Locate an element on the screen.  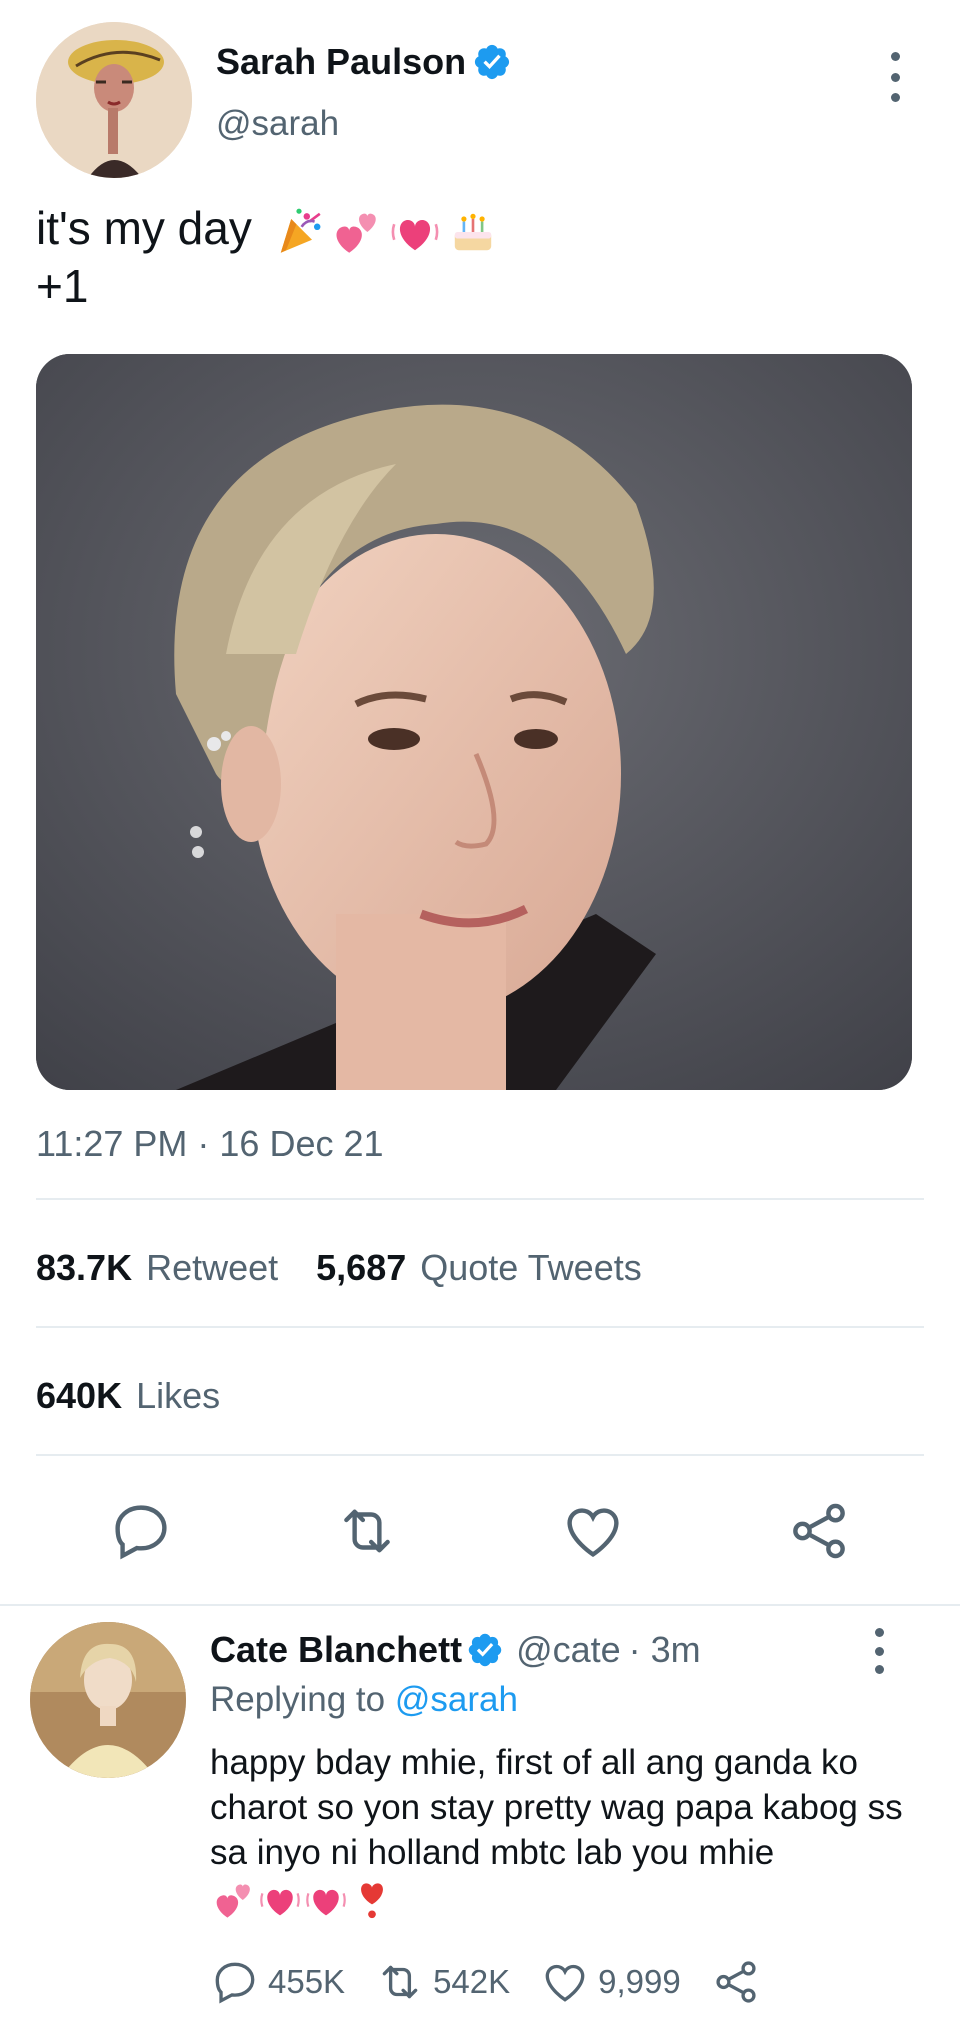
reply-share-button is located at coordinates (740, 1982).